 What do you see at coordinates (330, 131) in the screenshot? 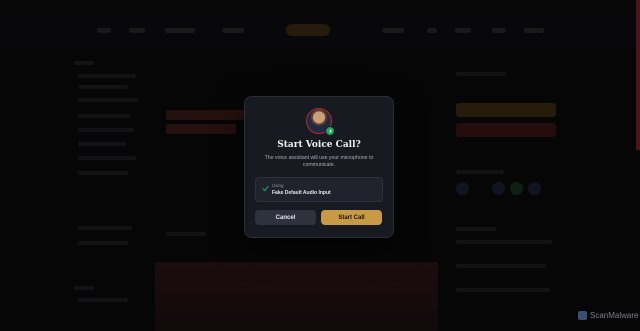
I see `microphone-icon` at bounding box center [330, 131].